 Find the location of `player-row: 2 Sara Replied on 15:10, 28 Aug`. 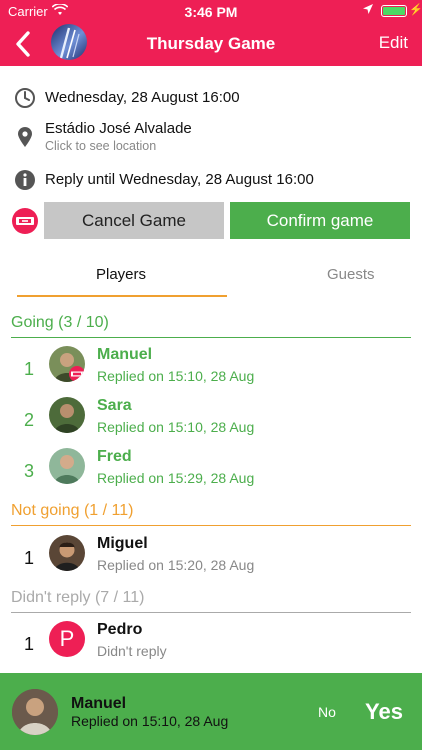

player-row: 2 Sara Replied on 15:10, 28 Aug is located at coordinates (211, 422).